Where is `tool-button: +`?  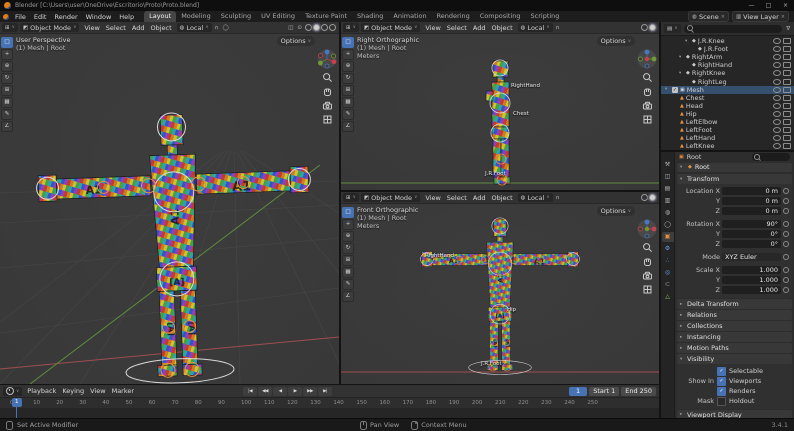
tool-button: + is located at coordinates (7, 54).